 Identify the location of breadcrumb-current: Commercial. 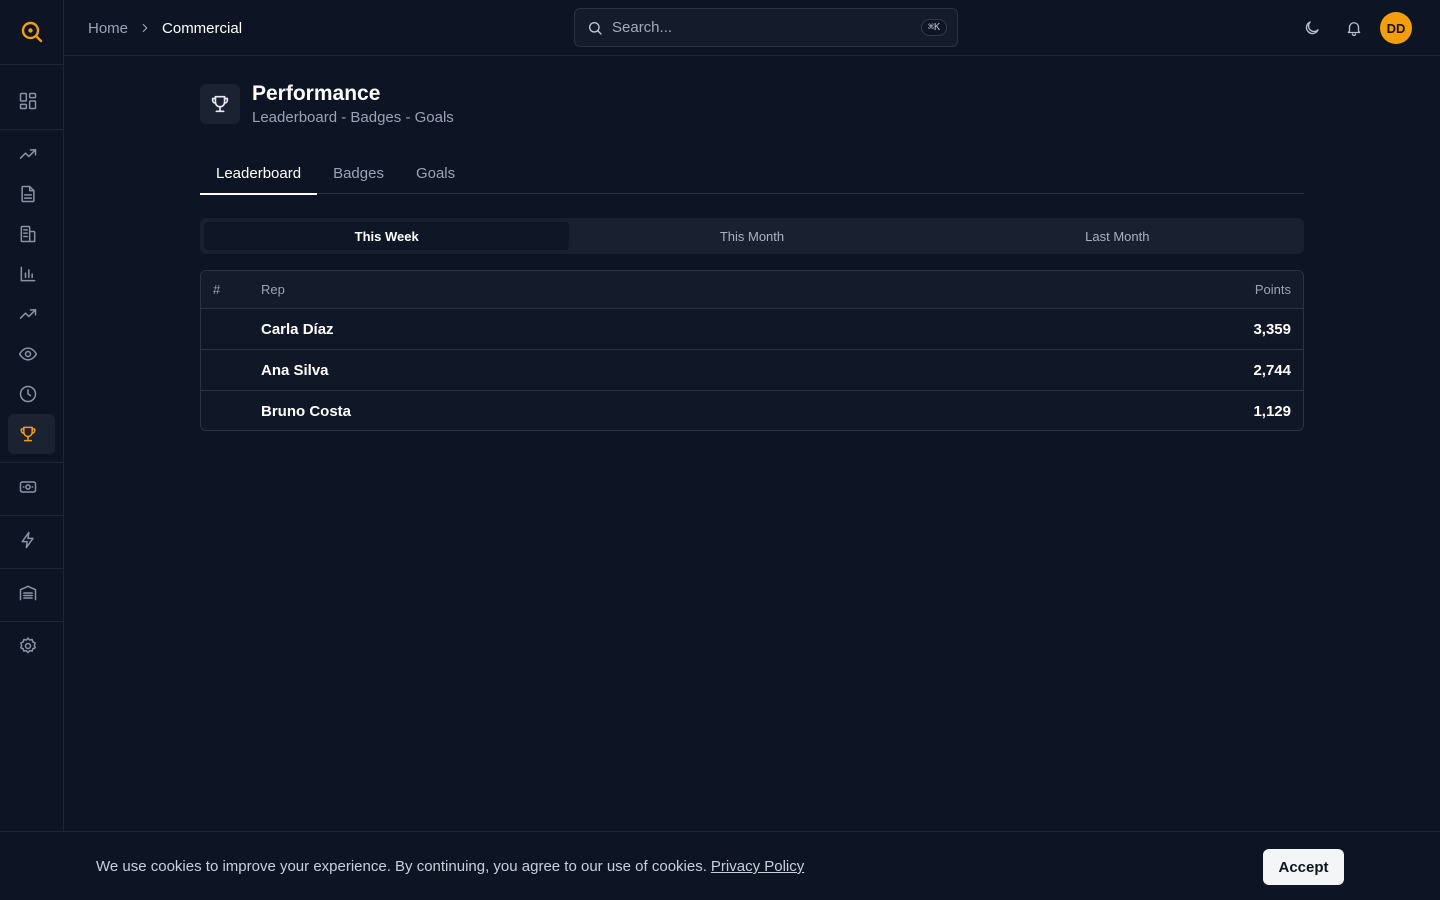
(202, 28).